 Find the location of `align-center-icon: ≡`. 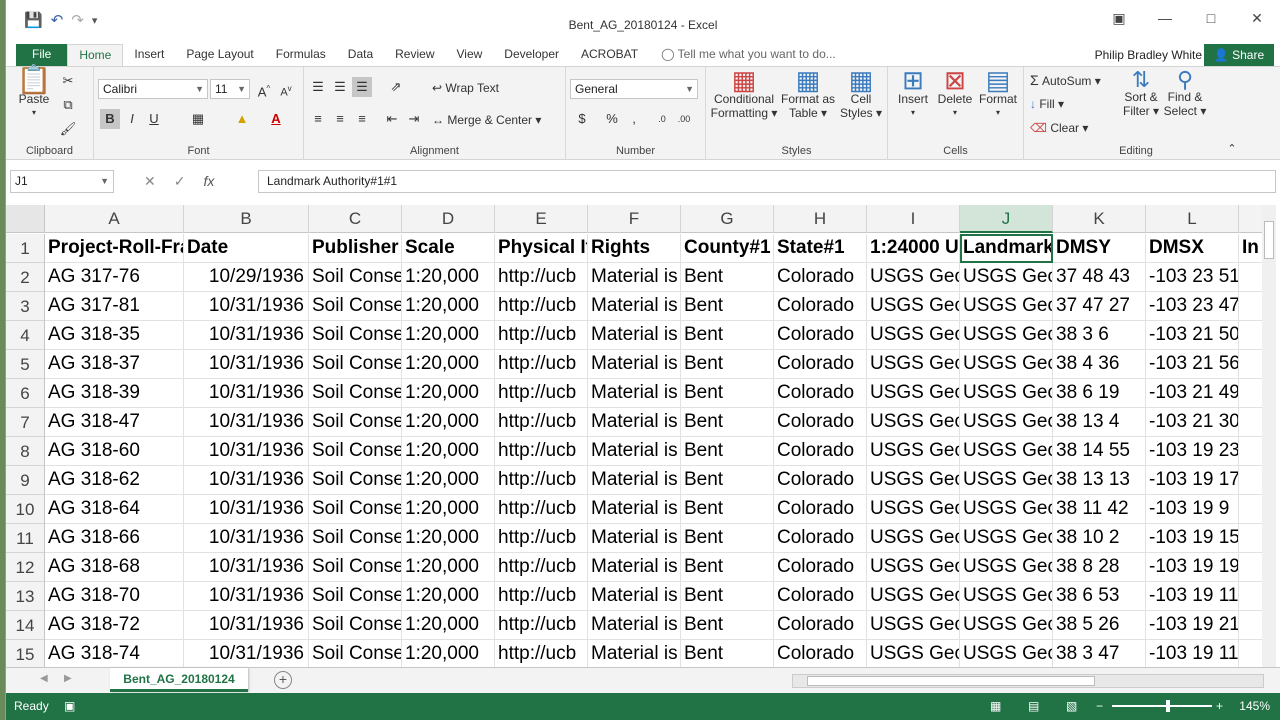

align-center-icon: ≡ is located at coordinates (340, 119).